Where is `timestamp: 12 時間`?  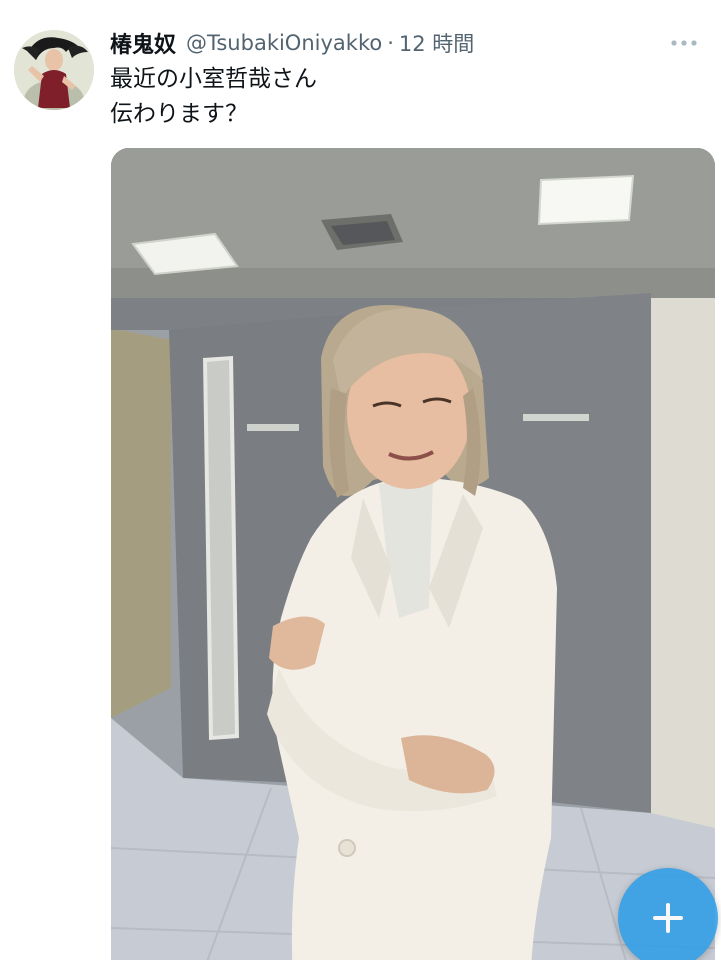 timestamp: 12 時間 is located at coordinates (436, 43).